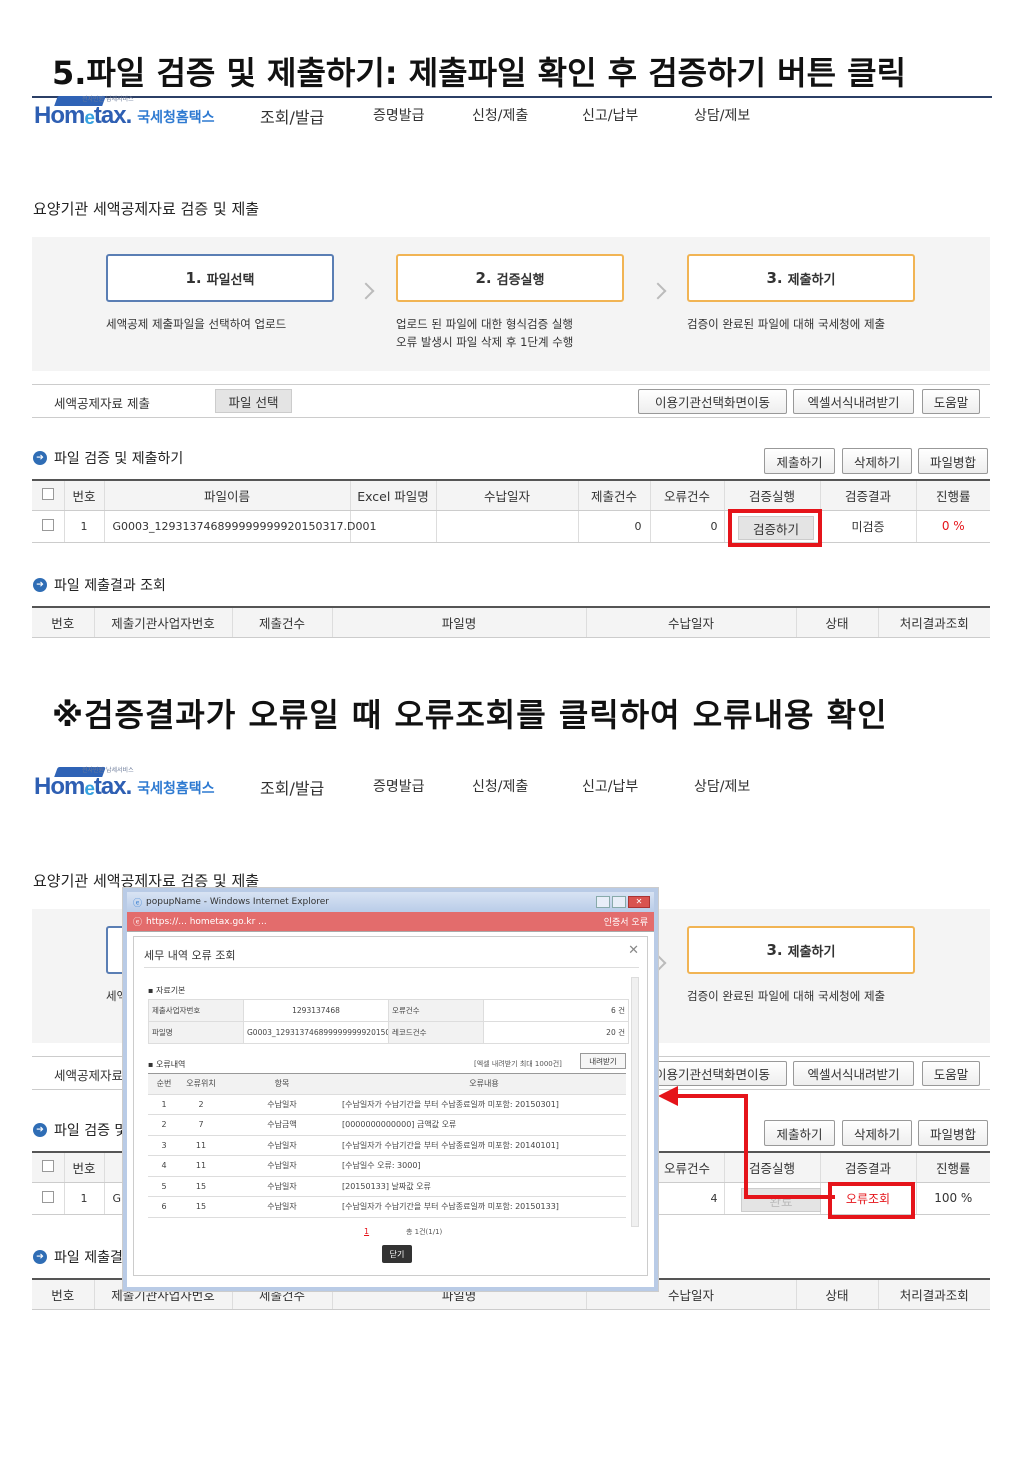 This screenshot has height=1474, width=1020. What do you see at coordinates (613, 495) in the screenshot?
I see `col-submit-count: 제출건수` at bounding box center [613, 495].